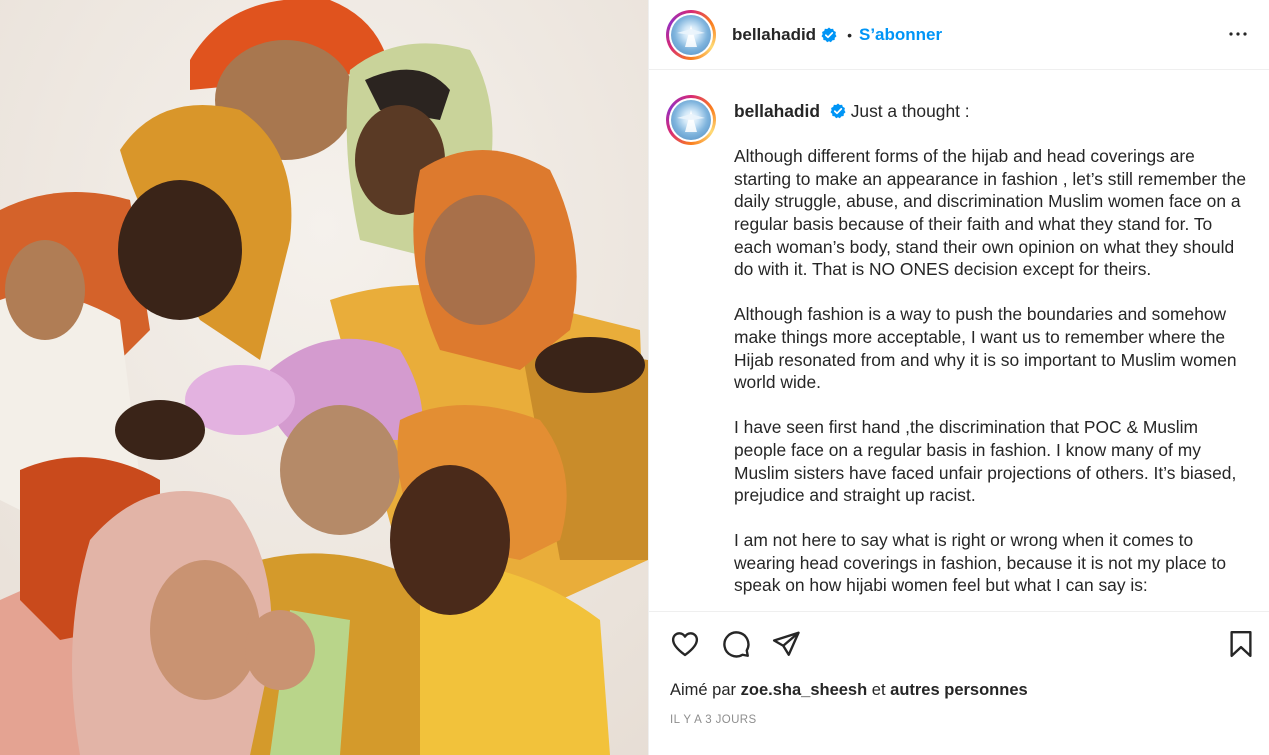 The image size is (1269, 755). What do you see at coordinates (878, 690) in the screenshot?
I see `likes-middle: et` at bounding box center [878, 690].